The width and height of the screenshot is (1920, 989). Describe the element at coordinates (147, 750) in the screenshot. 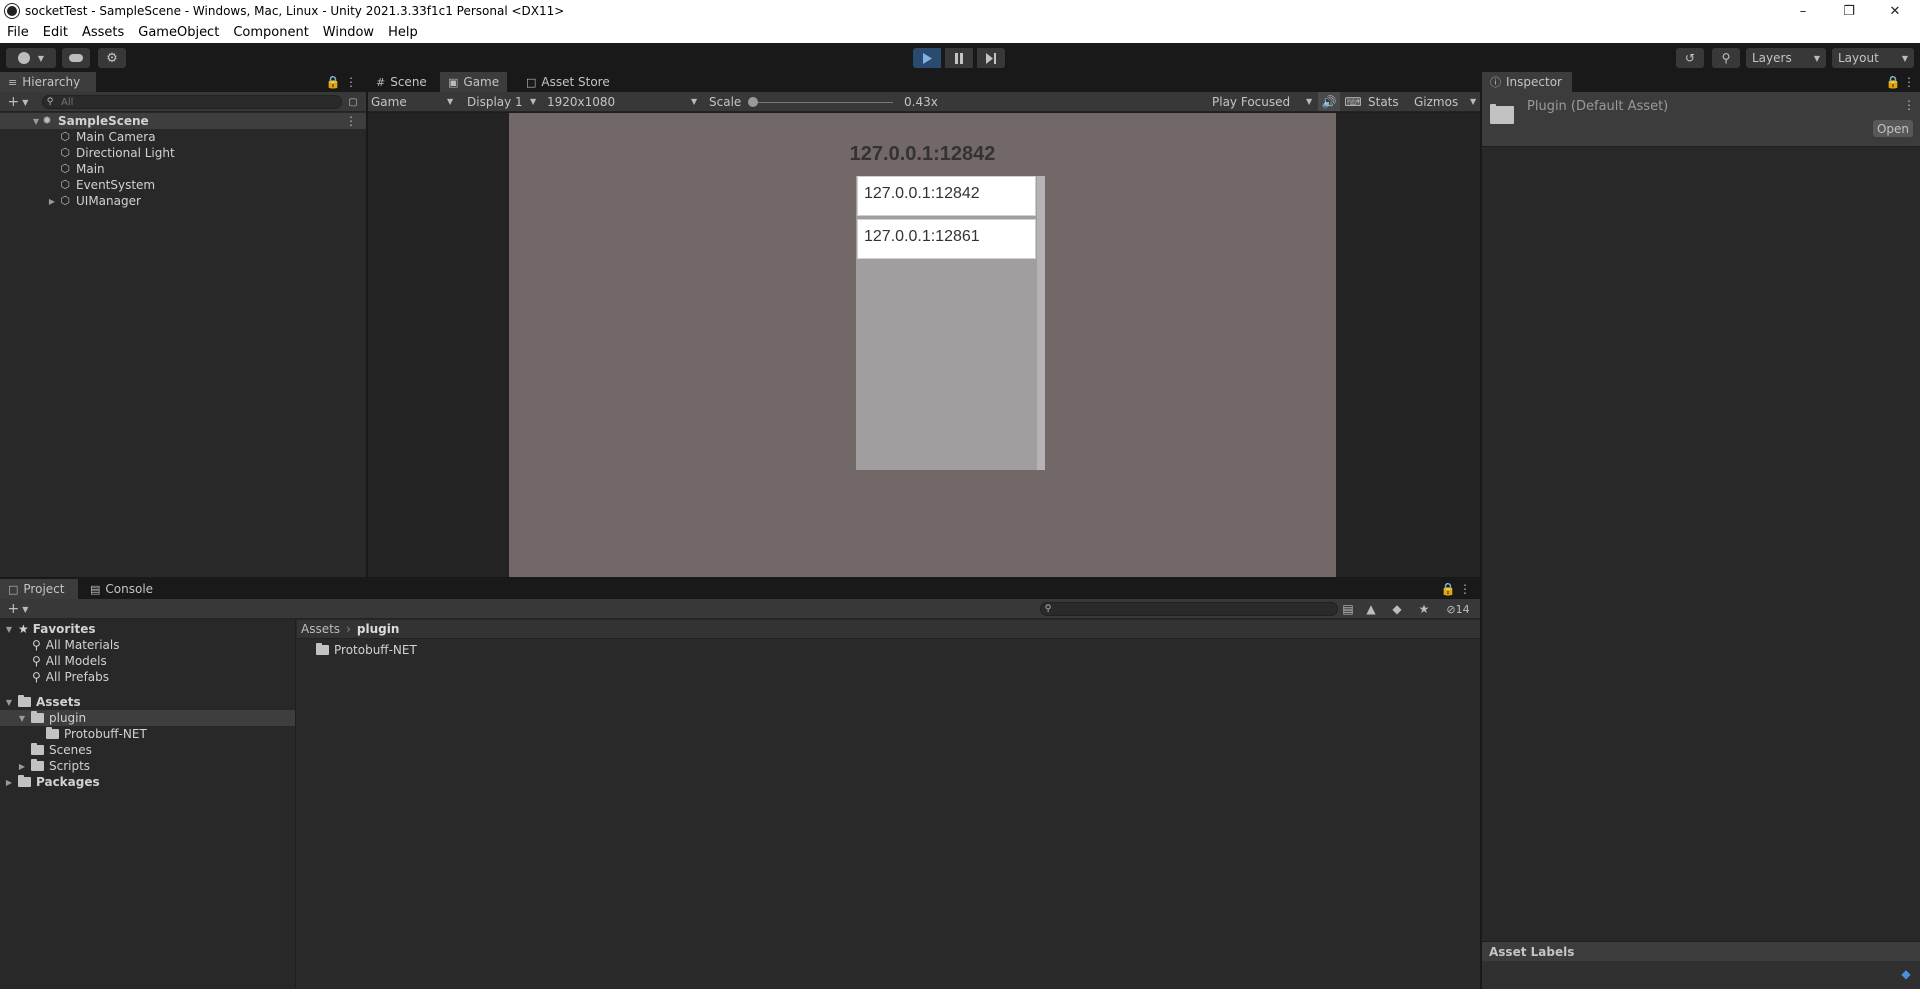

I see `tree-item-scenes: Scenes` at that location.